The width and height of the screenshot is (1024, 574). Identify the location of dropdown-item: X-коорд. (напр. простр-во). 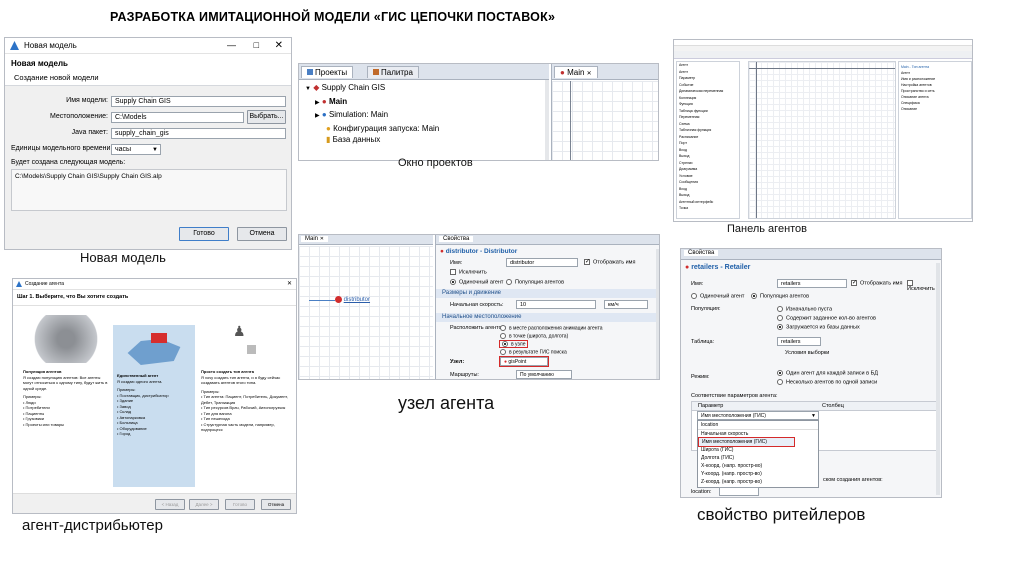
(758, 466).